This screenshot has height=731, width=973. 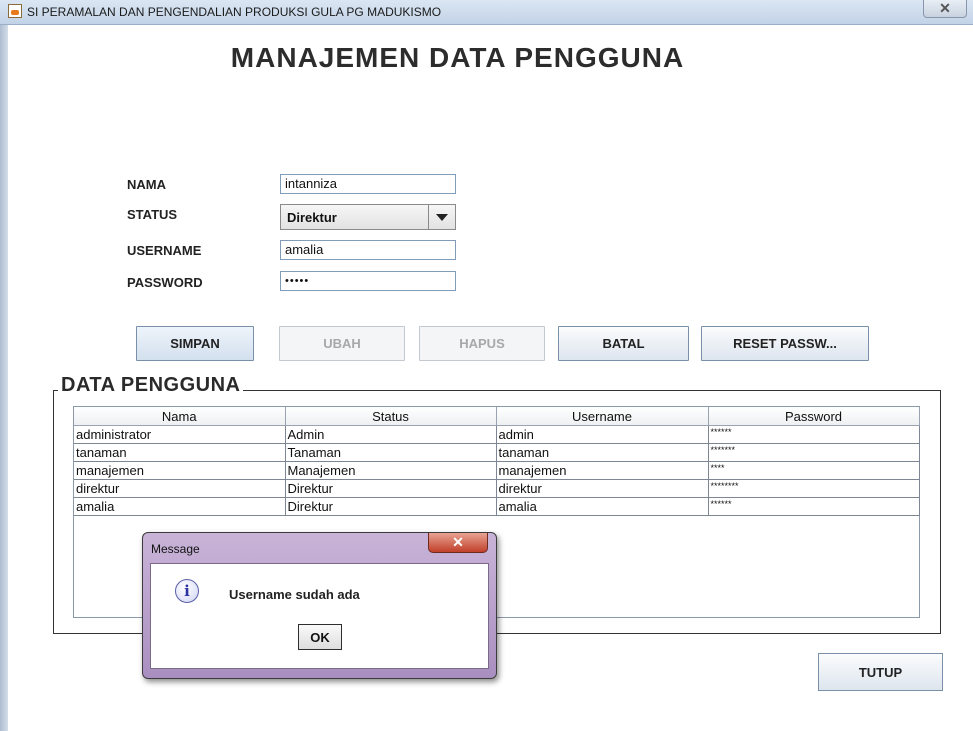 What do you see at coordinates (319, 616) in the screenshot?
I see `dialog-body: i Username sudah ada OK` at bounding box center [319, 616].